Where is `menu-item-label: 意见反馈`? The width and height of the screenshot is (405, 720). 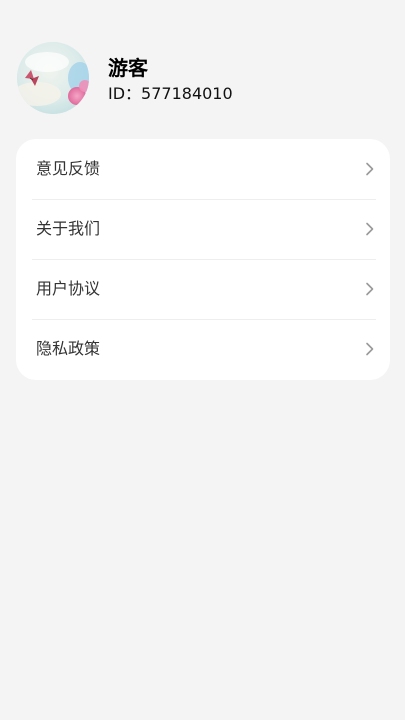
menu-item-label: 意见反馈 is located at coordinates (68, 168).